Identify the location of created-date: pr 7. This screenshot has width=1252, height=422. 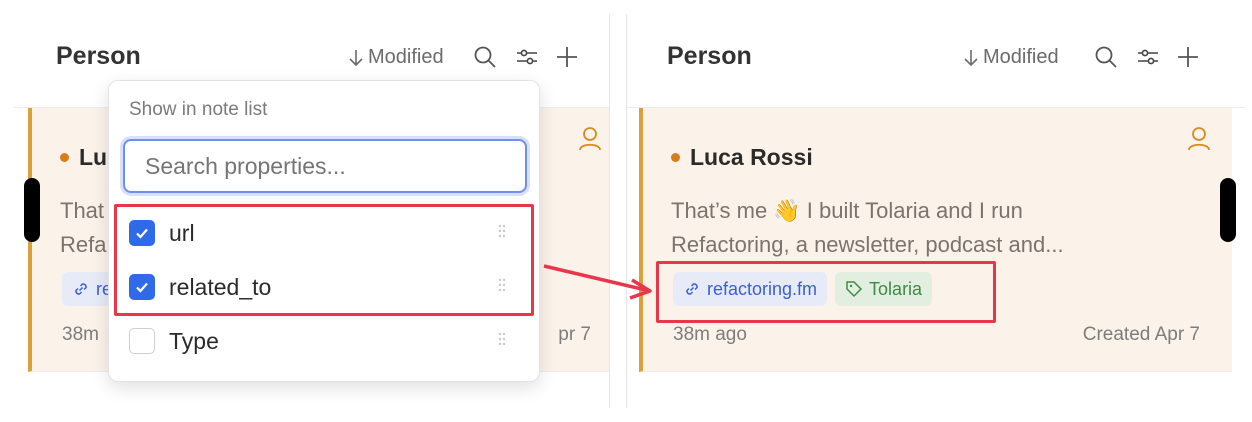
(574, 334).